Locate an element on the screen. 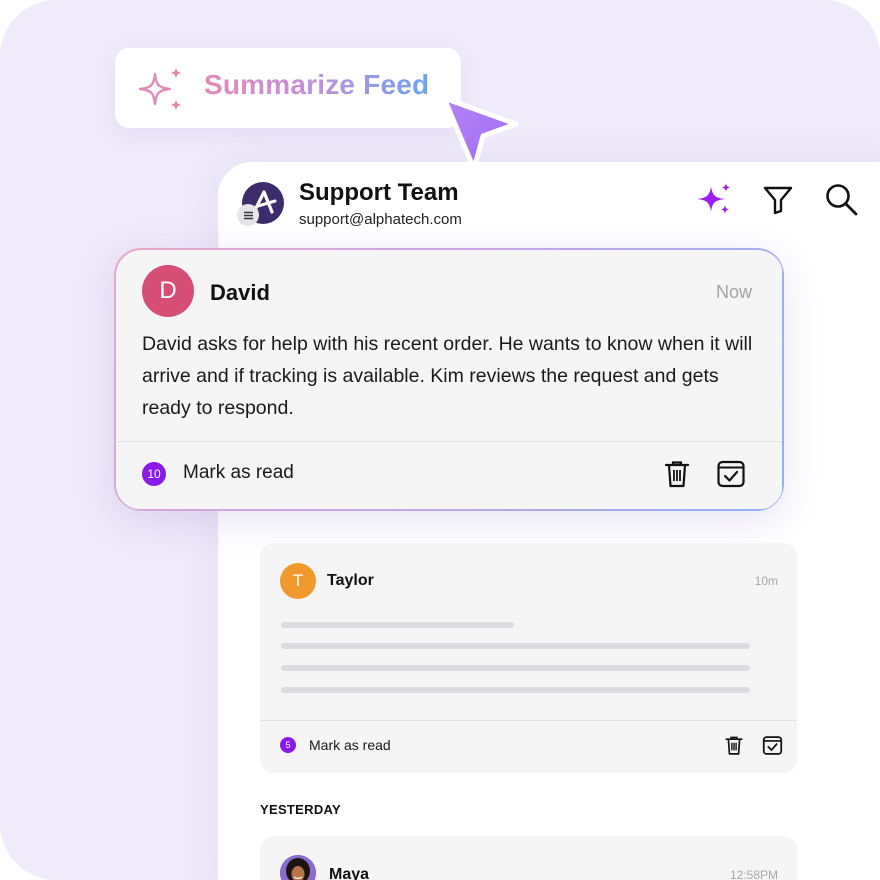 Image resolution: width=880 pixels, height=880 pixels. search-icon is located at coordinates (842, 200).